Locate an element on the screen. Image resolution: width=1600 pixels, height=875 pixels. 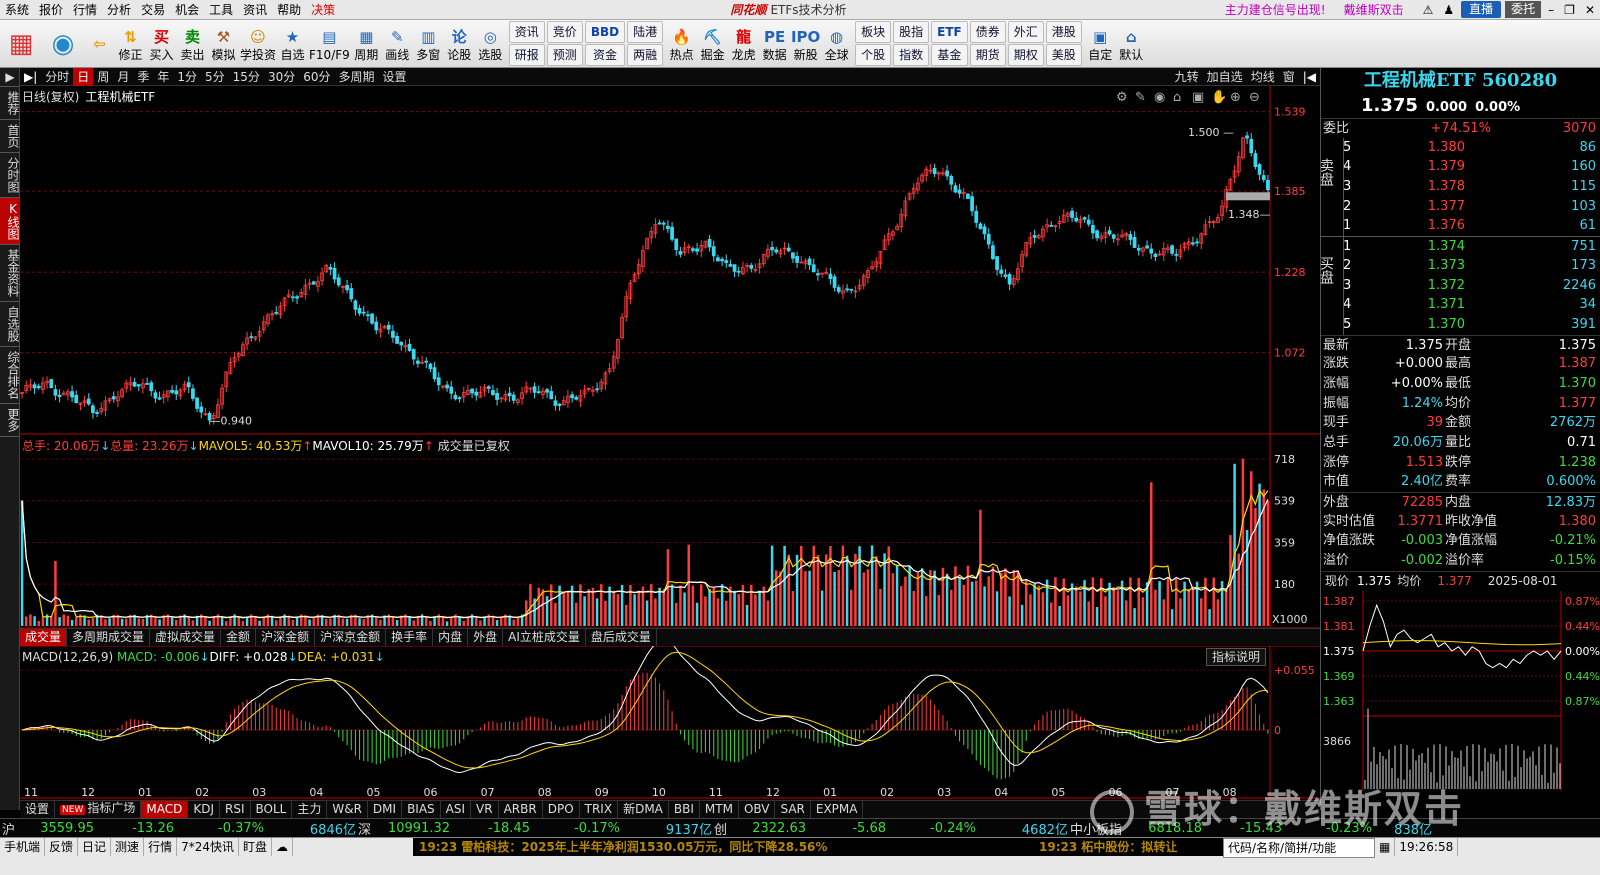
period-nav-icon: ▶| is located at coordinates (30, 77).